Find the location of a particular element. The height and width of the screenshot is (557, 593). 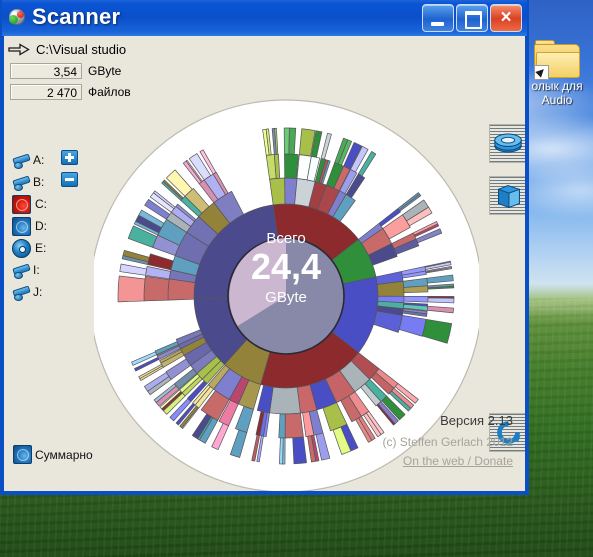

drive-item-j: J: is located at coordinates (29, 292).